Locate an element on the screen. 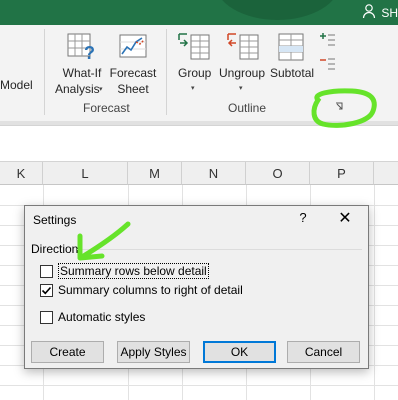 The height and width of the screenshot is (400, 398). automatic-styles-option: Automatic styles is located at coordinates (92, 317).